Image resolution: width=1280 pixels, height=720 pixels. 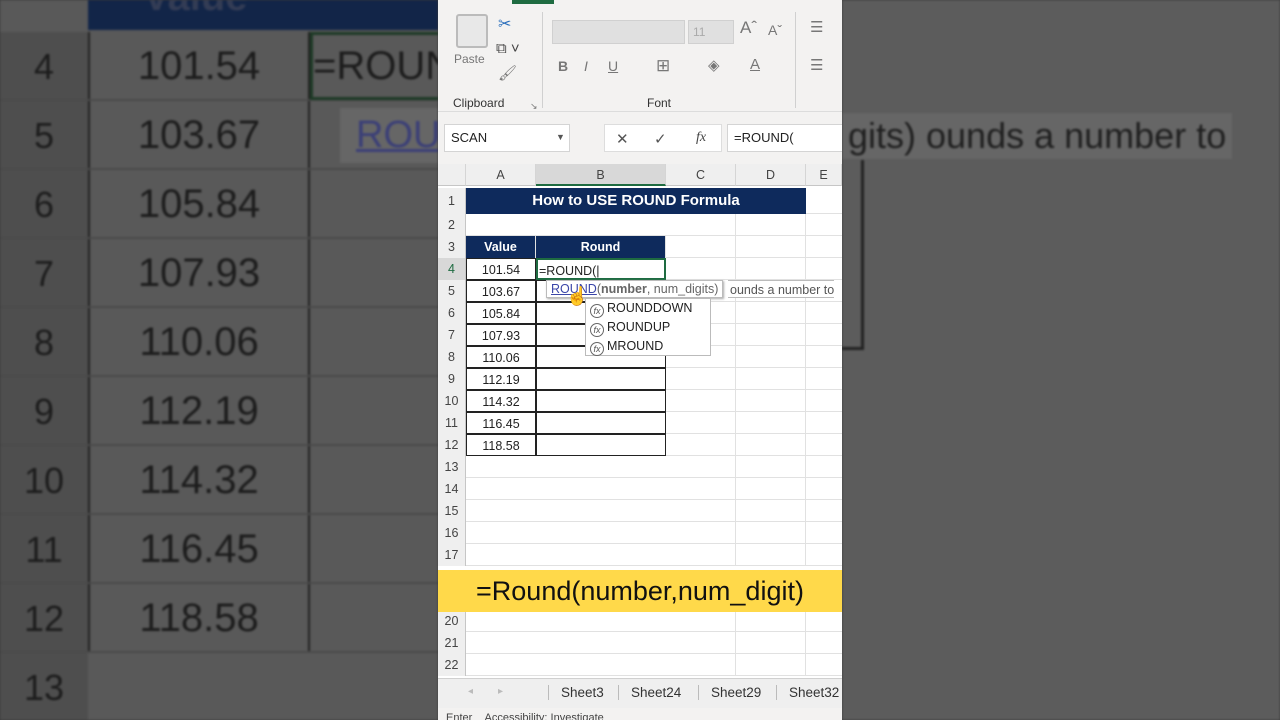 What do you see at coordinates (44, 272) in the screenshot?
I see `bg-row-number: 7` at bounding box center [44, 272].